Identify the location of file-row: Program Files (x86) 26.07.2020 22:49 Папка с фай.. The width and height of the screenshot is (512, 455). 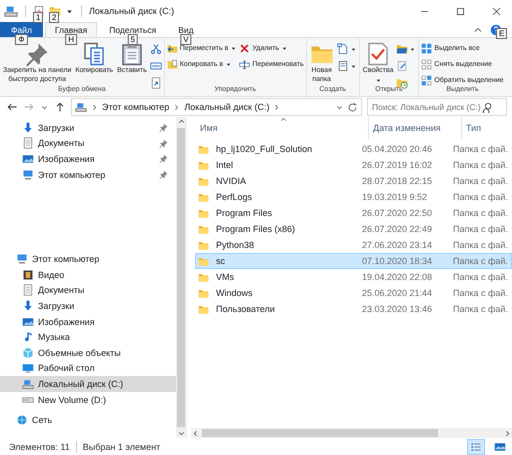
(353, 229).